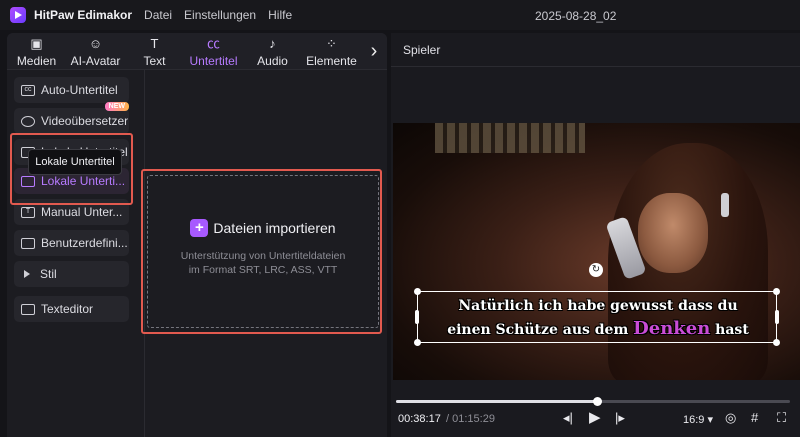 The image size is (800, 437). What do you see at coordinates (220, 15) in the screenshot?
I see `menu-einstellungen: Einstellungen` at bounding box center [220, 15].